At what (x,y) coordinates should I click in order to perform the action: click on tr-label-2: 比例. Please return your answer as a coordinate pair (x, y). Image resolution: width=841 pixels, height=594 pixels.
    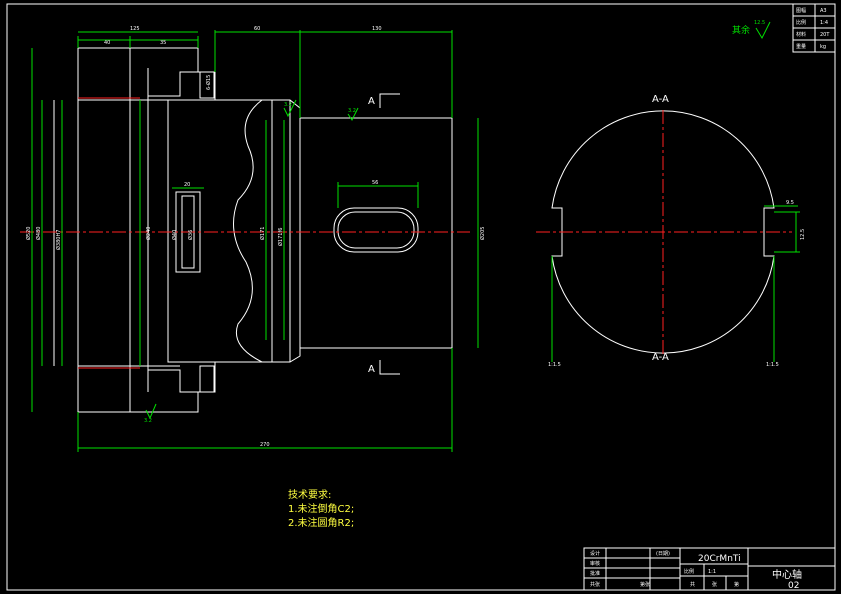
    Looking at the image, I should click on (801, 22).